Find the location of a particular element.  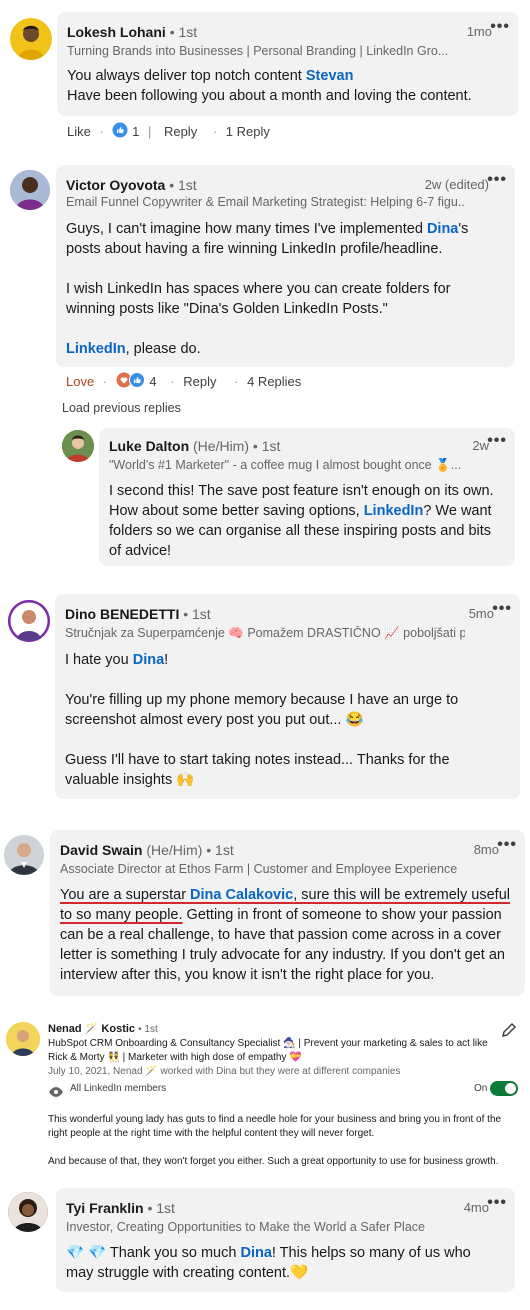

love-button: Love is located at coordinates (80, 381).